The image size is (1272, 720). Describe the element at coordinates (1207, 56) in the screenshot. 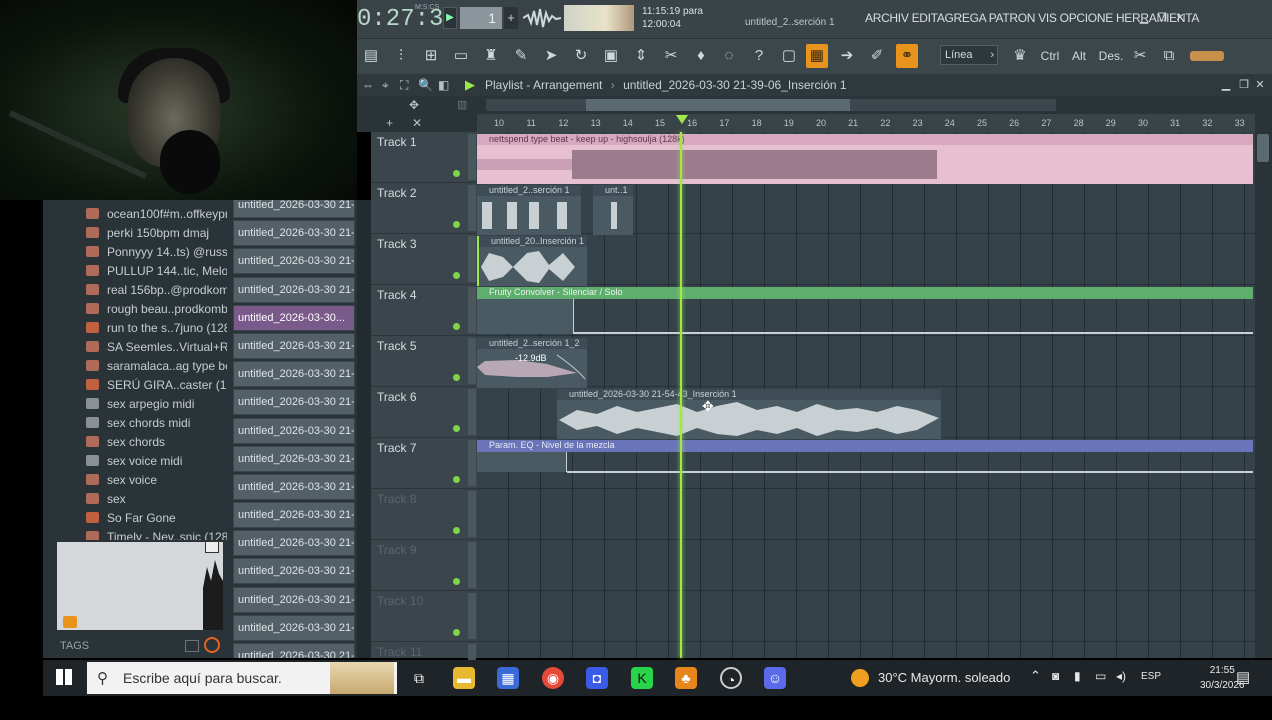

I see `master-pitch-slider` at that location.